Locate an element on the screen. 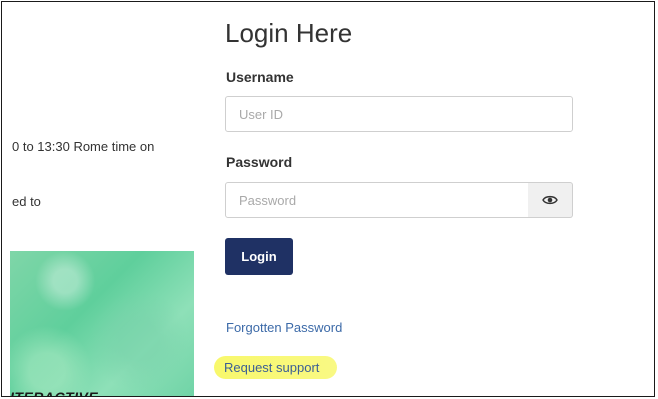 The width and height of the screenshot is (658, 399). password-input is located at coordinates (377, 200).